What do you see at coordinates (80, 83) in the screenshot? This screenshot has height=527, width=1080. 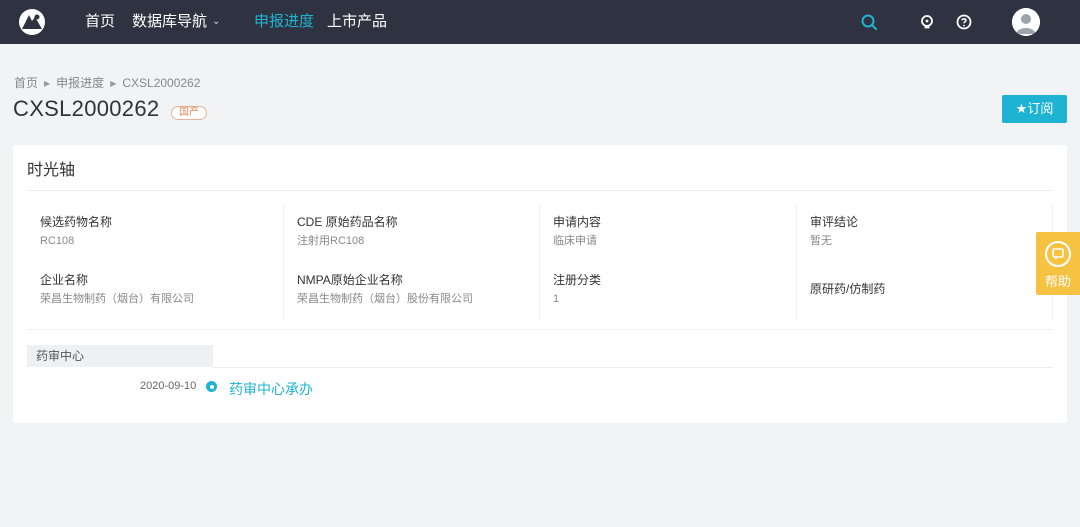 I see `breadcrumb-progress: 申报进度` at bounding box center [80, 83].